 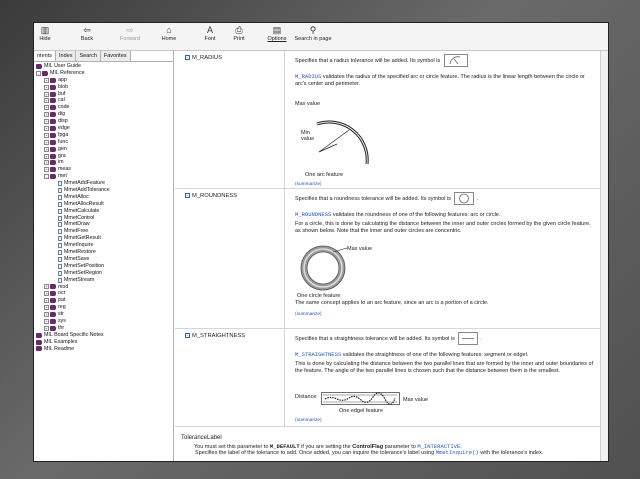 What do you see at coordinates (103, 87) in the screenshot?
I see `tree-item: + blob` at bounding box center [103, 87].